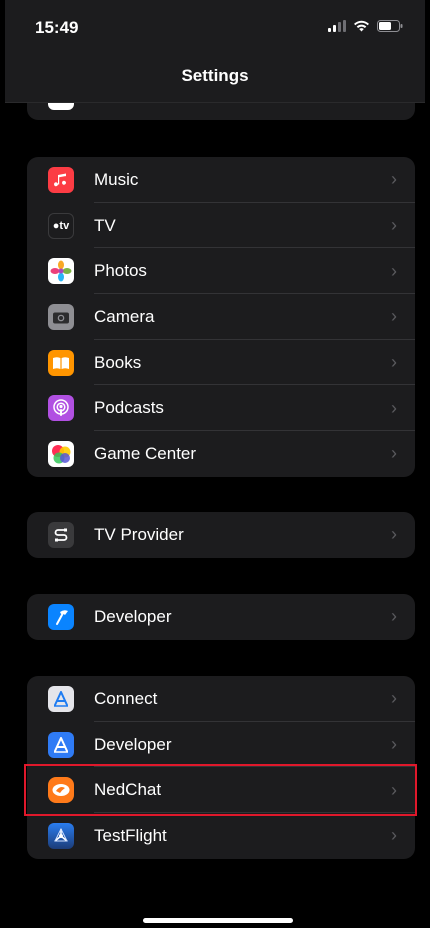  What do you see at coordinates (124, 316) in the screenshot?
I see `row-label: Camera` at bounding box center [124, 316].